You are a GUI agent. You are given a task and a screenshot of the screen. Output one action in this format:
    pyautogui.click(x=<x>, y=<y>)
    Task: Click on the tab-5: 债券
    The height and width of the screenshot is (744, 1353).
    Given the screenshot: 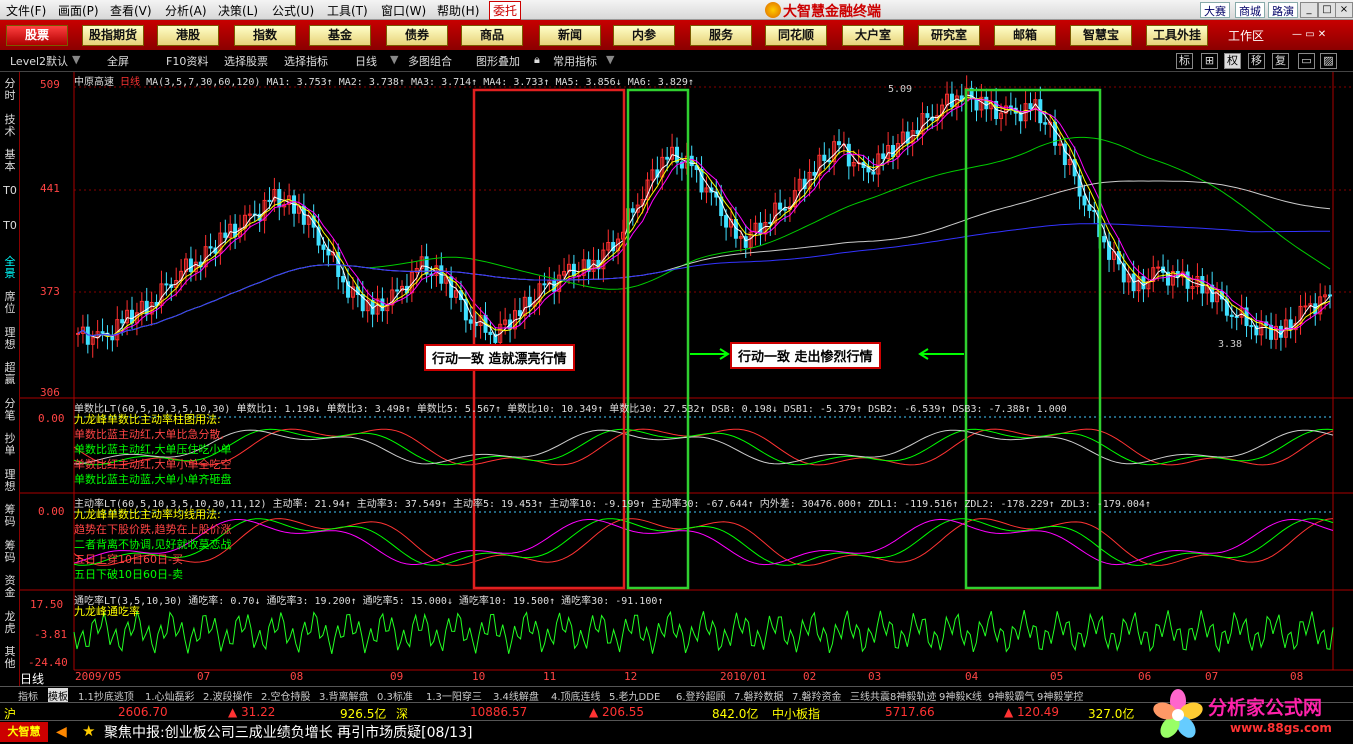 What is the action you would take?
    pyautogui.click(x=417, y=35)
    